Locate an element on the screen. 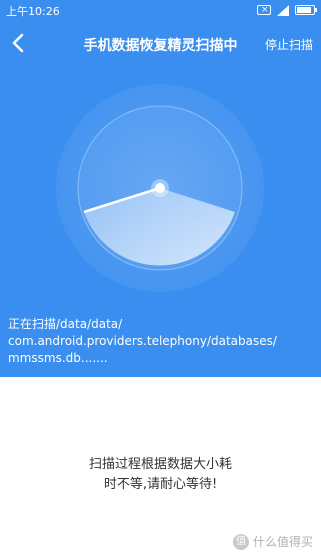 This screenshot has width=321, height=556. watermark: 值 什么值得买 is located at coordinates (272, 541).